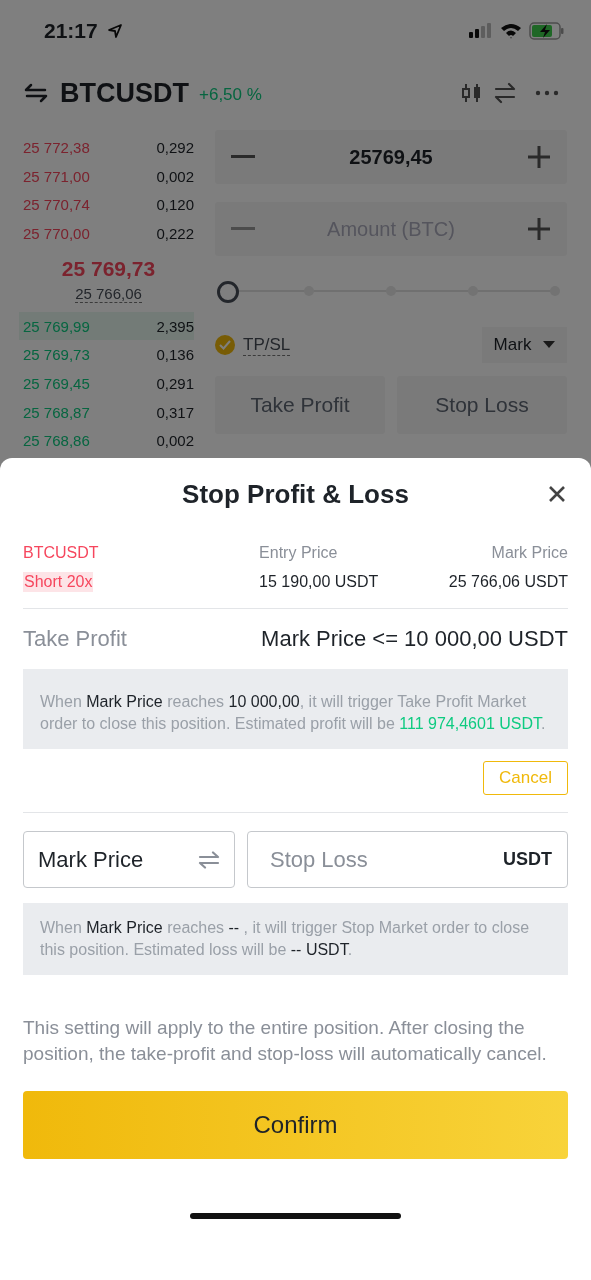 The height and width of the screenshot is (1280, 591). What do you see at coordinates (293, 713) in the screenshot?
I see `take-profit-description: When Mark Price reaches 10 000,00, it will trigger Take Profit Market order to close this position. Estimated profit will be 111 974,4601 USDT.` at bounding box center [293, 713].